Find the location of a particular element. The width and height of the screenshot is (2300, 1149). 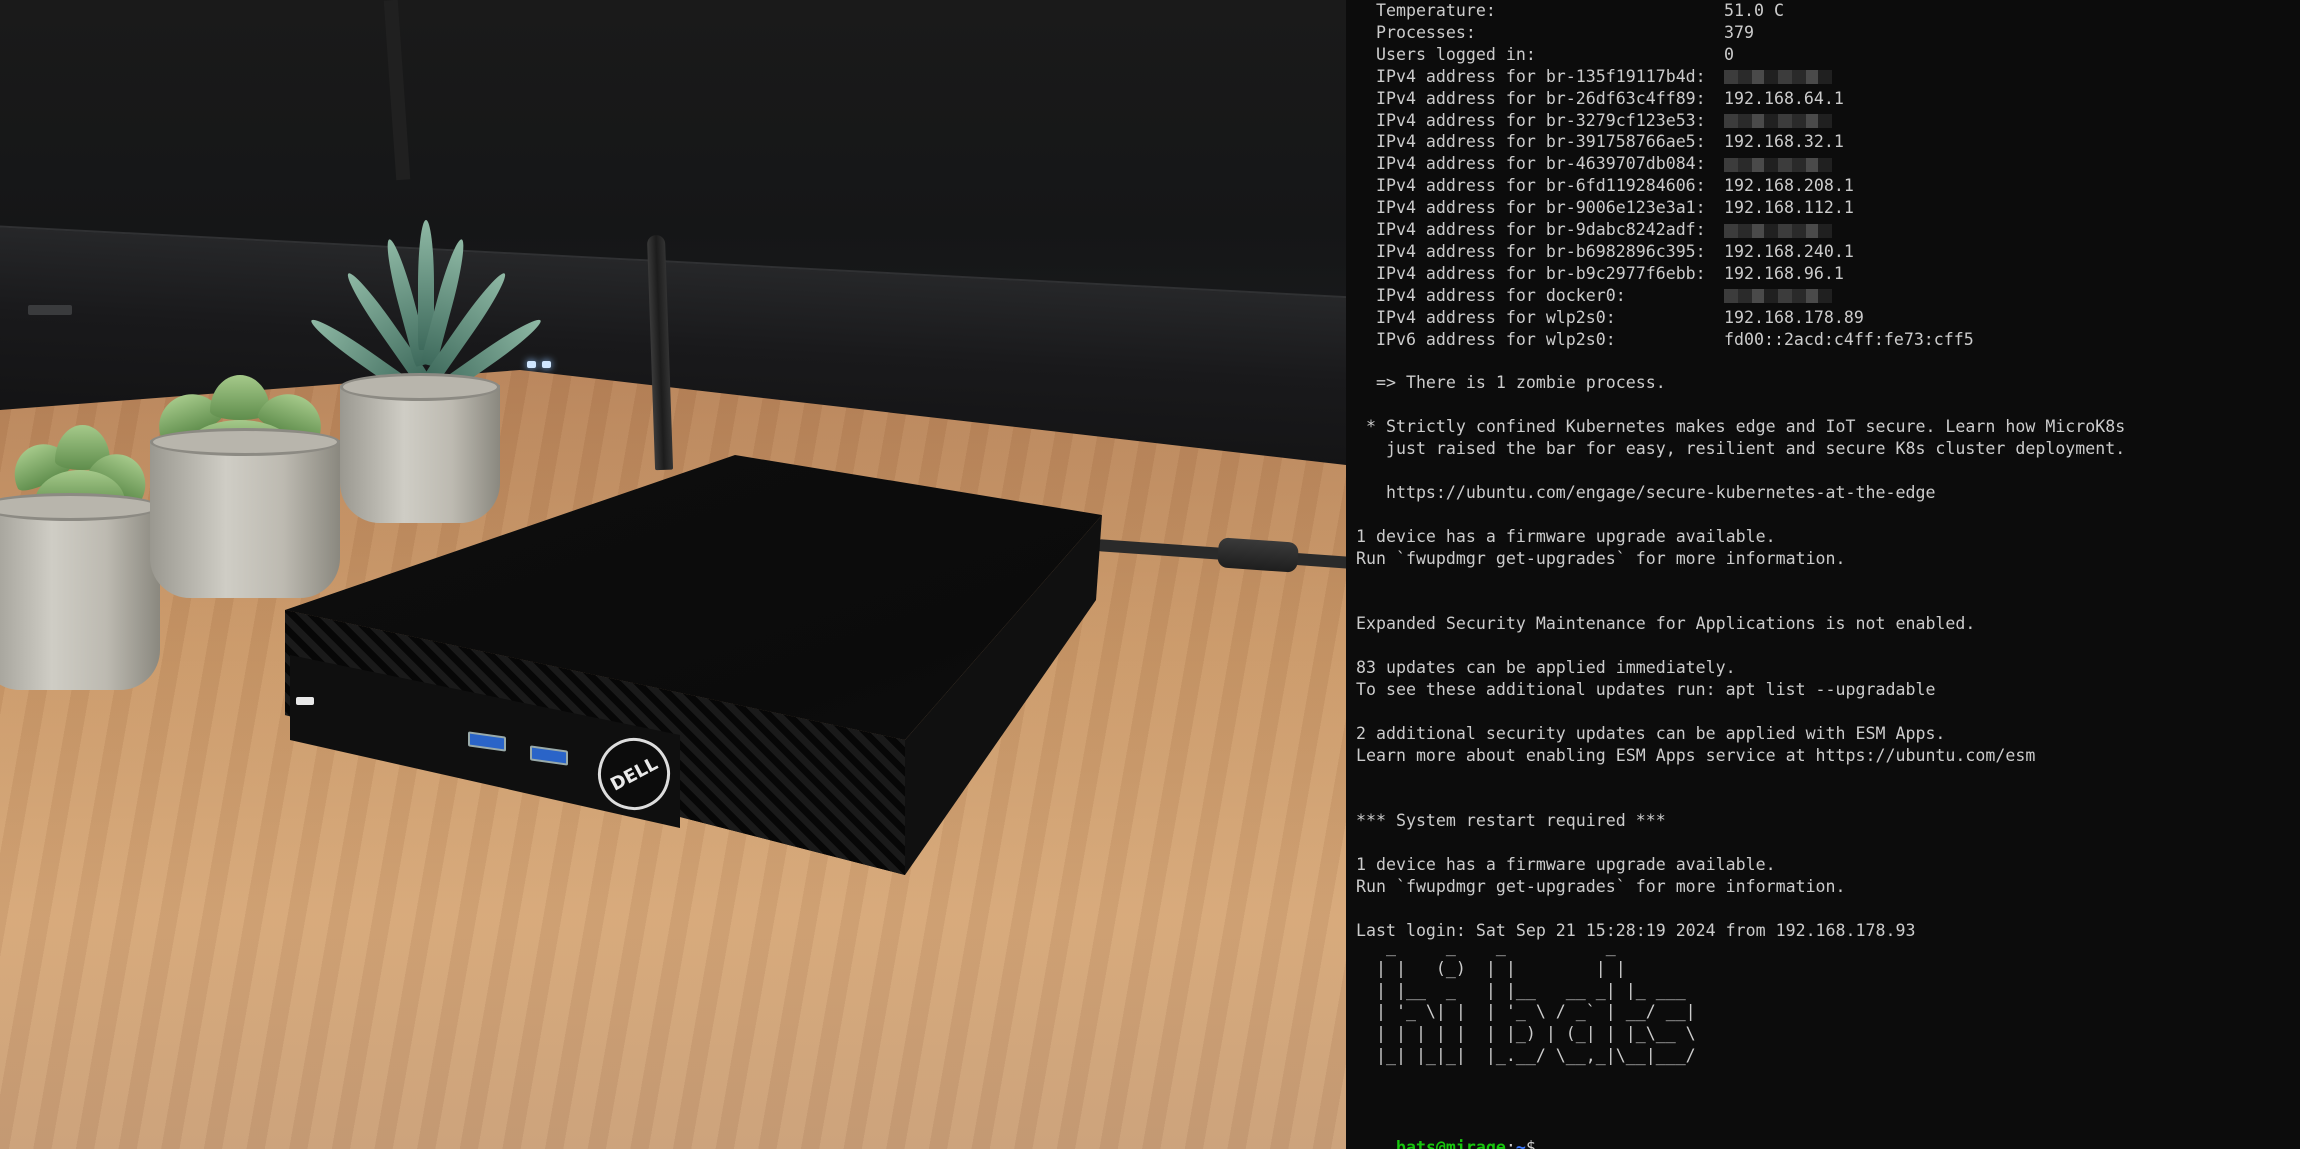

sysinfo-value: 192.168.96.1 is located at coordinates (1784, 273).